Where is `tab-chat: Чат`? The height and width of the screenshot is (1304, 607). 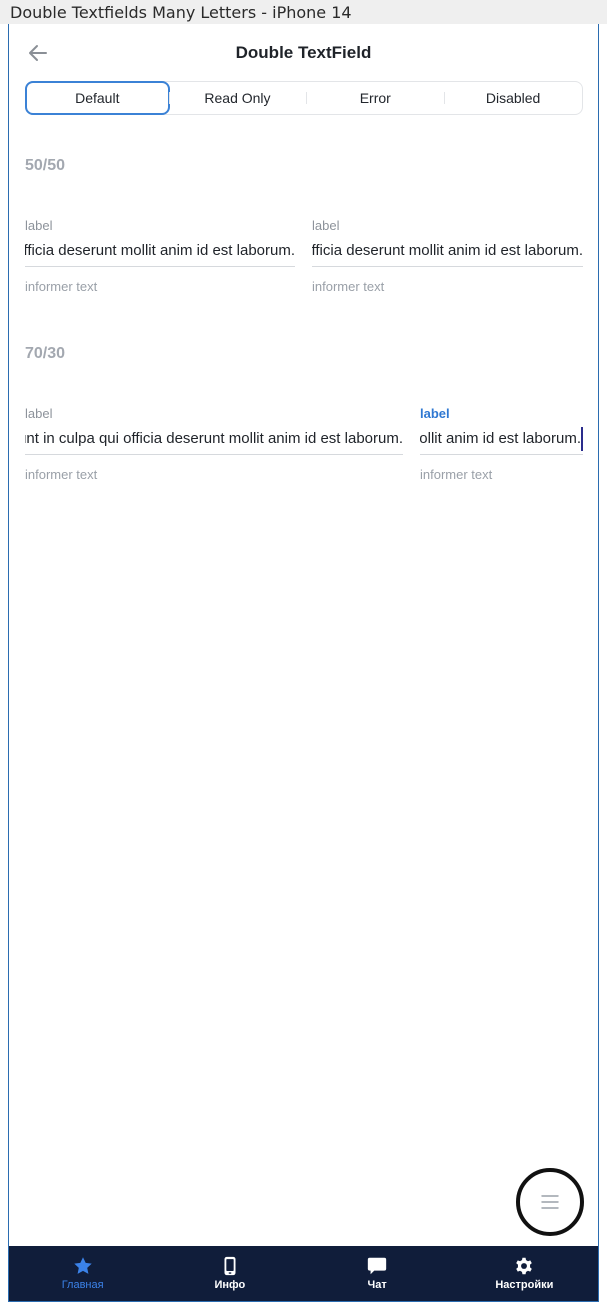 tab-chat: Чат is located at coordinates (377, 1273).